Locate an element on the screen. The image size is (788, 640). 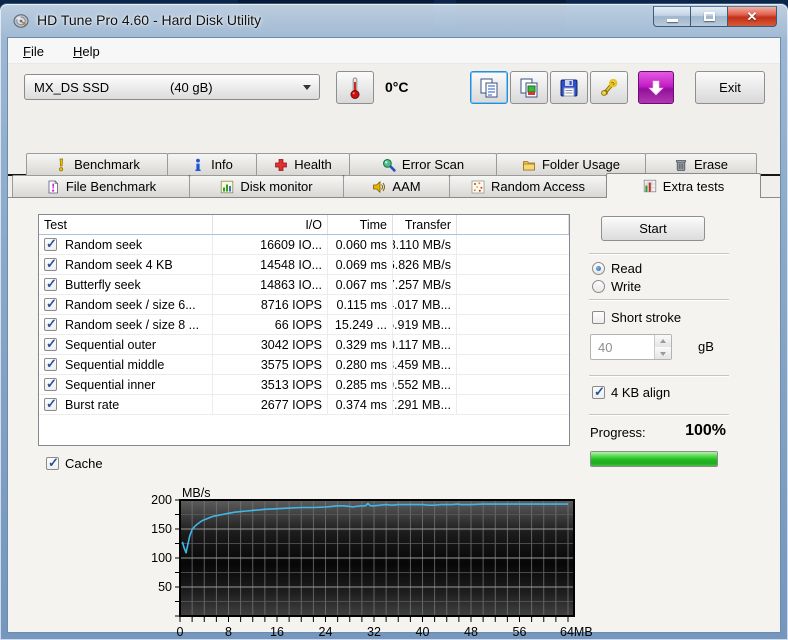
transfer-cell: 8.110 MB/s is located at coordinates (425, 244).